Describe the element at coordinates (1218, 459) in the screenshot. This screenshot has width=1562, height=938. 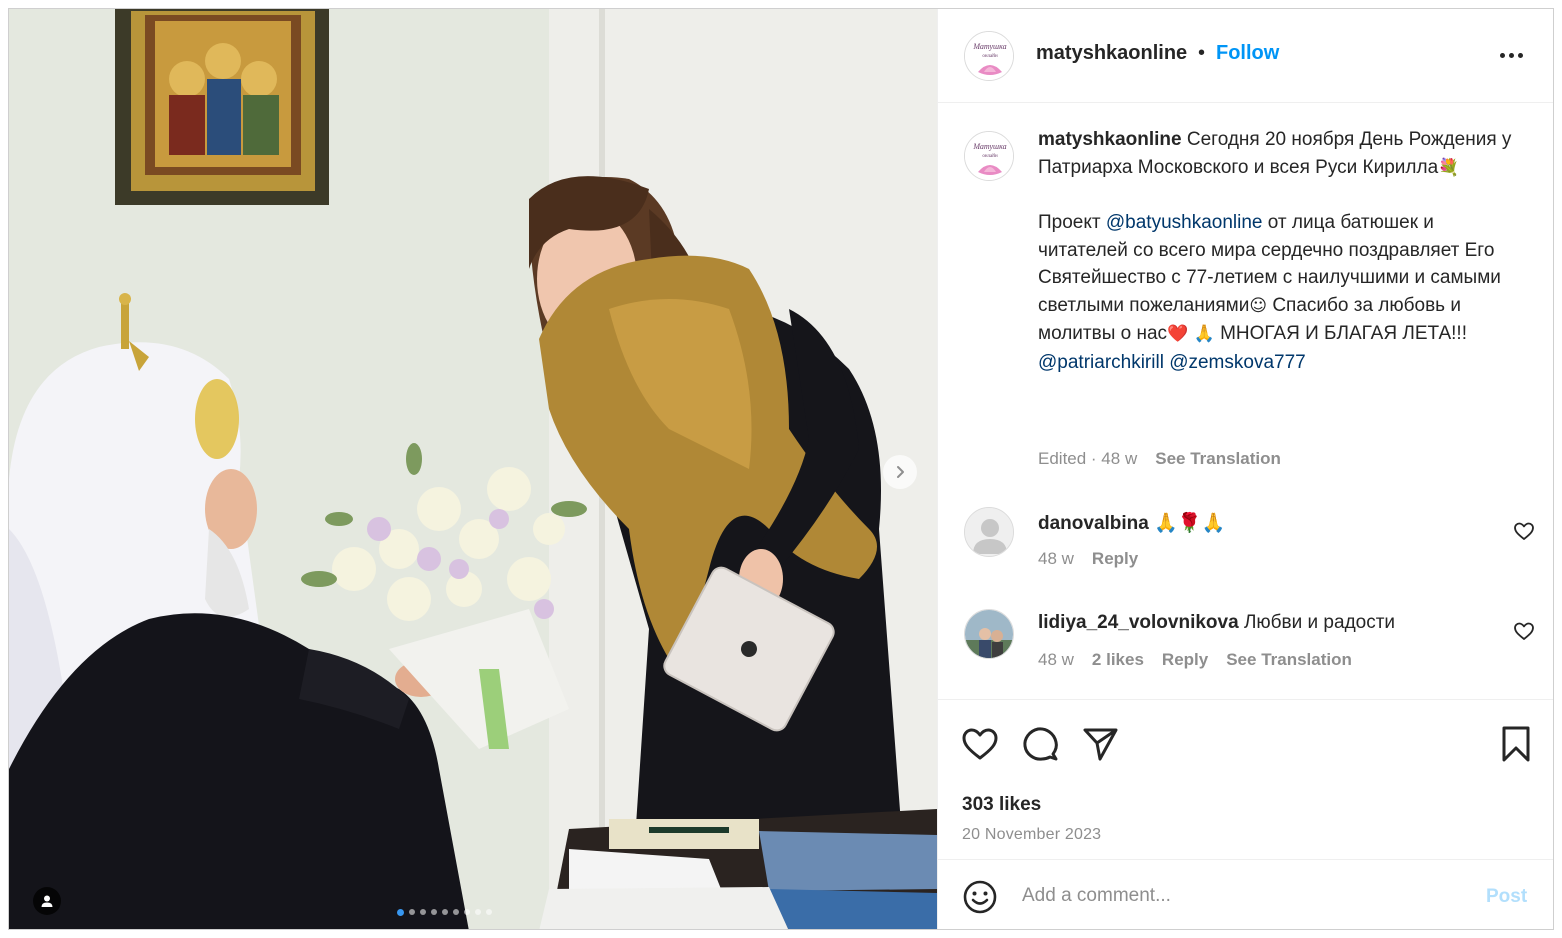
I see `caption-see-translation: See Translation` at that location.